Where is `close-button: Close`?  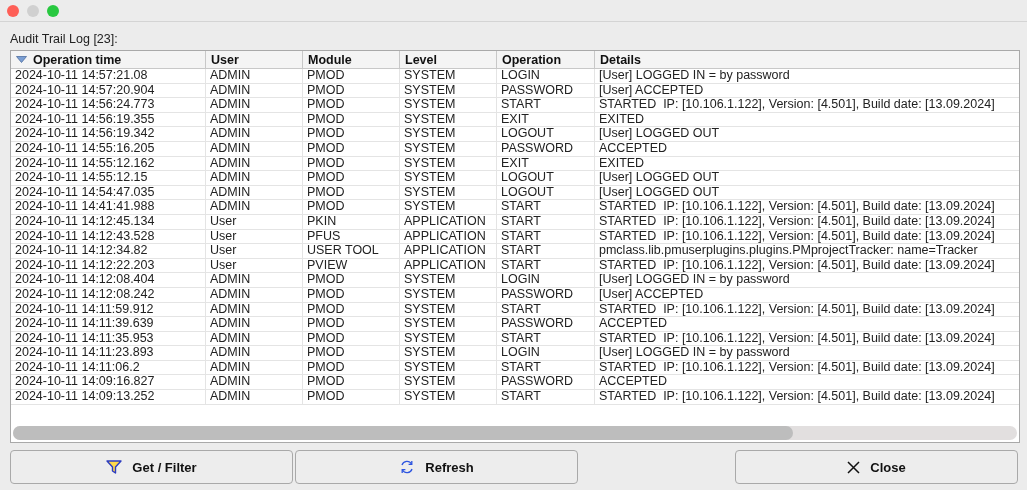
close-button: Close is located at coordinates (876, 467).